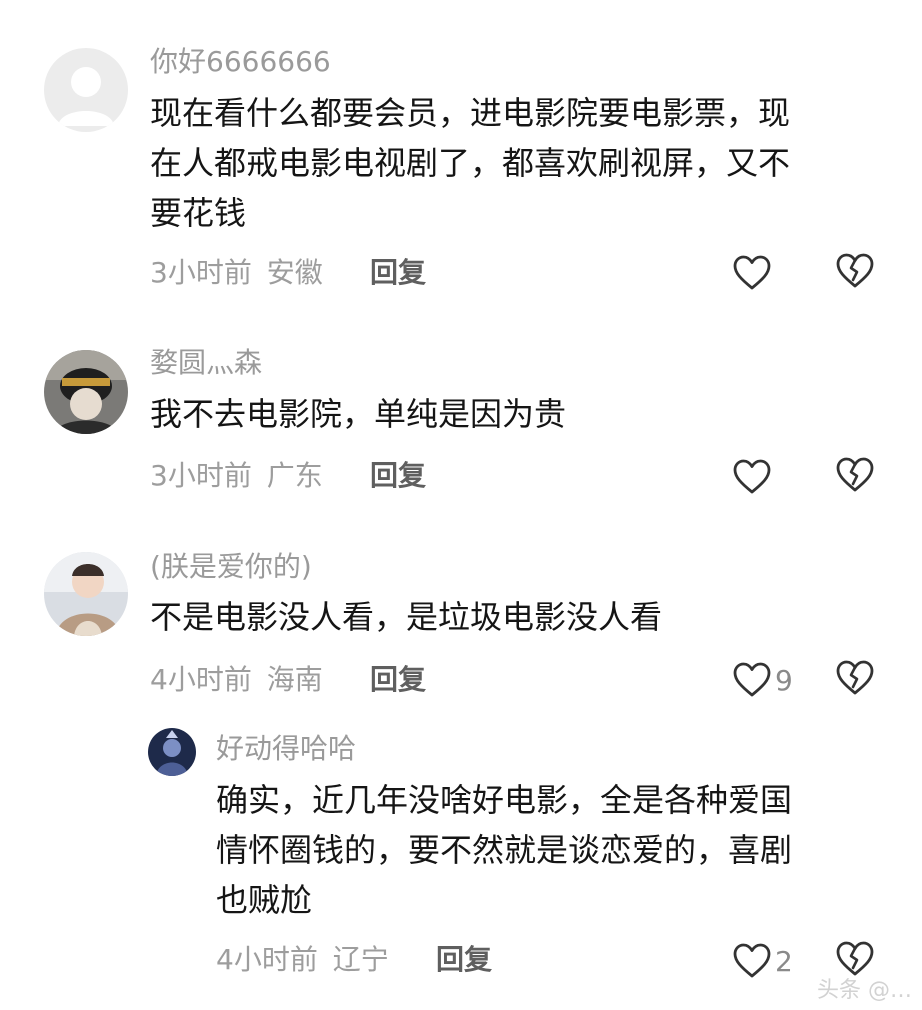 The width and height of the screenshot is (922, 1010). What do you see at coordinates (286, 749) in the screenshot?
I see `username: 好动得哈哈` at bounding box center [286, 749].